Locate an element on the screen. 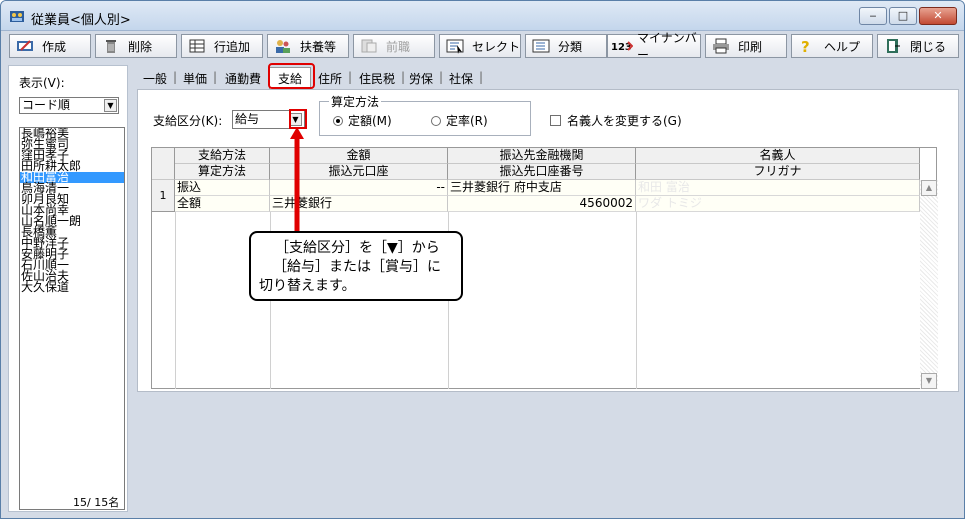  employee-count: 15/ 15名 is located at coordinates (96, 502).